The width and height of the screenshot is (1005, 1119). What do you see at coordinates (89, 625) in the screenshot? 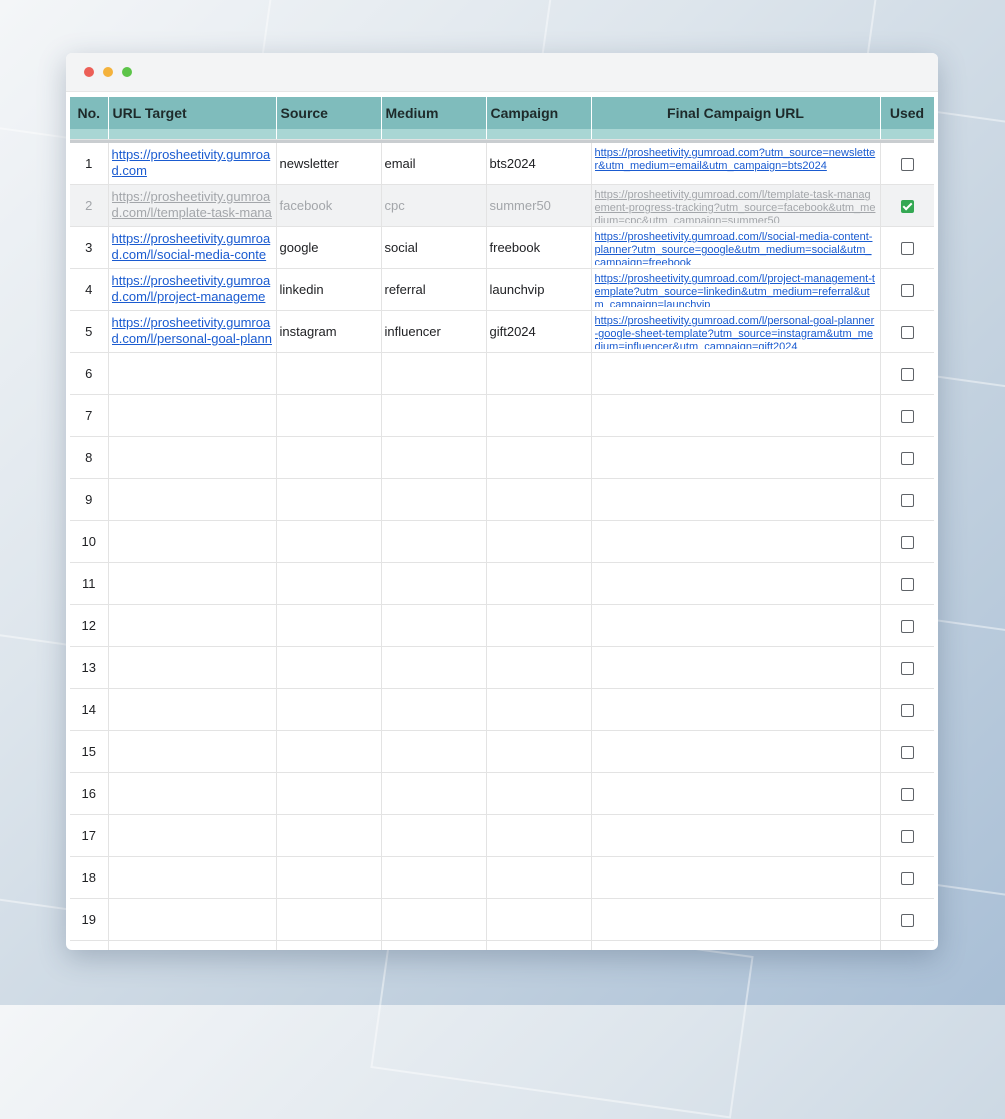
I see `cell-no: 12` at bounding box center [89, 625].